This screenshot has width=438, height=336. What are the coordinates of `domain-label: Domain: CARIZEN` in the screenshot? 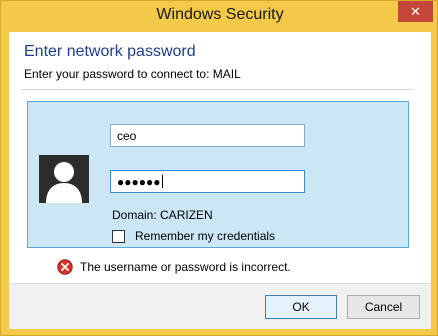 It's located at (162, 215).